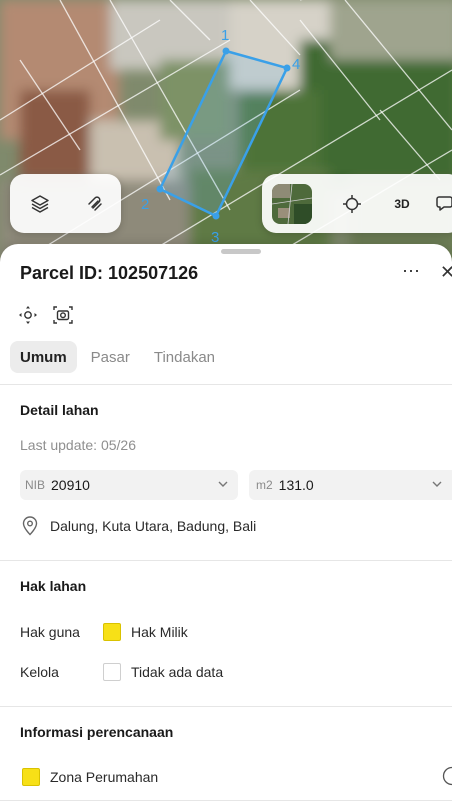 The width and height of the screenshot is (452, 804). What do you see at coordinates (145, 204) in the screenshot?
I see `vertex-label-2: 2` at bounding box center [145, 204].